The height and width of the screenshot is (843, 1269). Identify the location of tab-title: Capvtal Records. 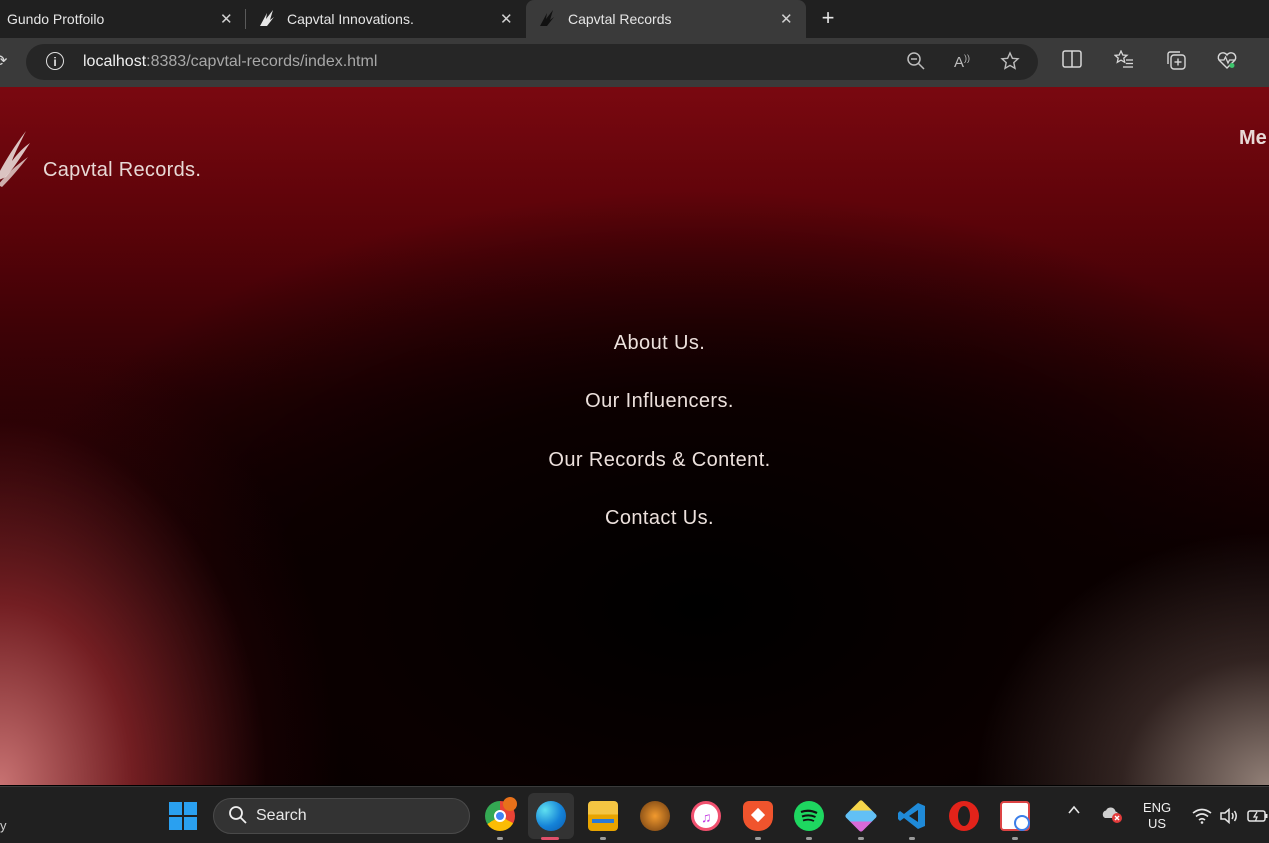
(620, 19).